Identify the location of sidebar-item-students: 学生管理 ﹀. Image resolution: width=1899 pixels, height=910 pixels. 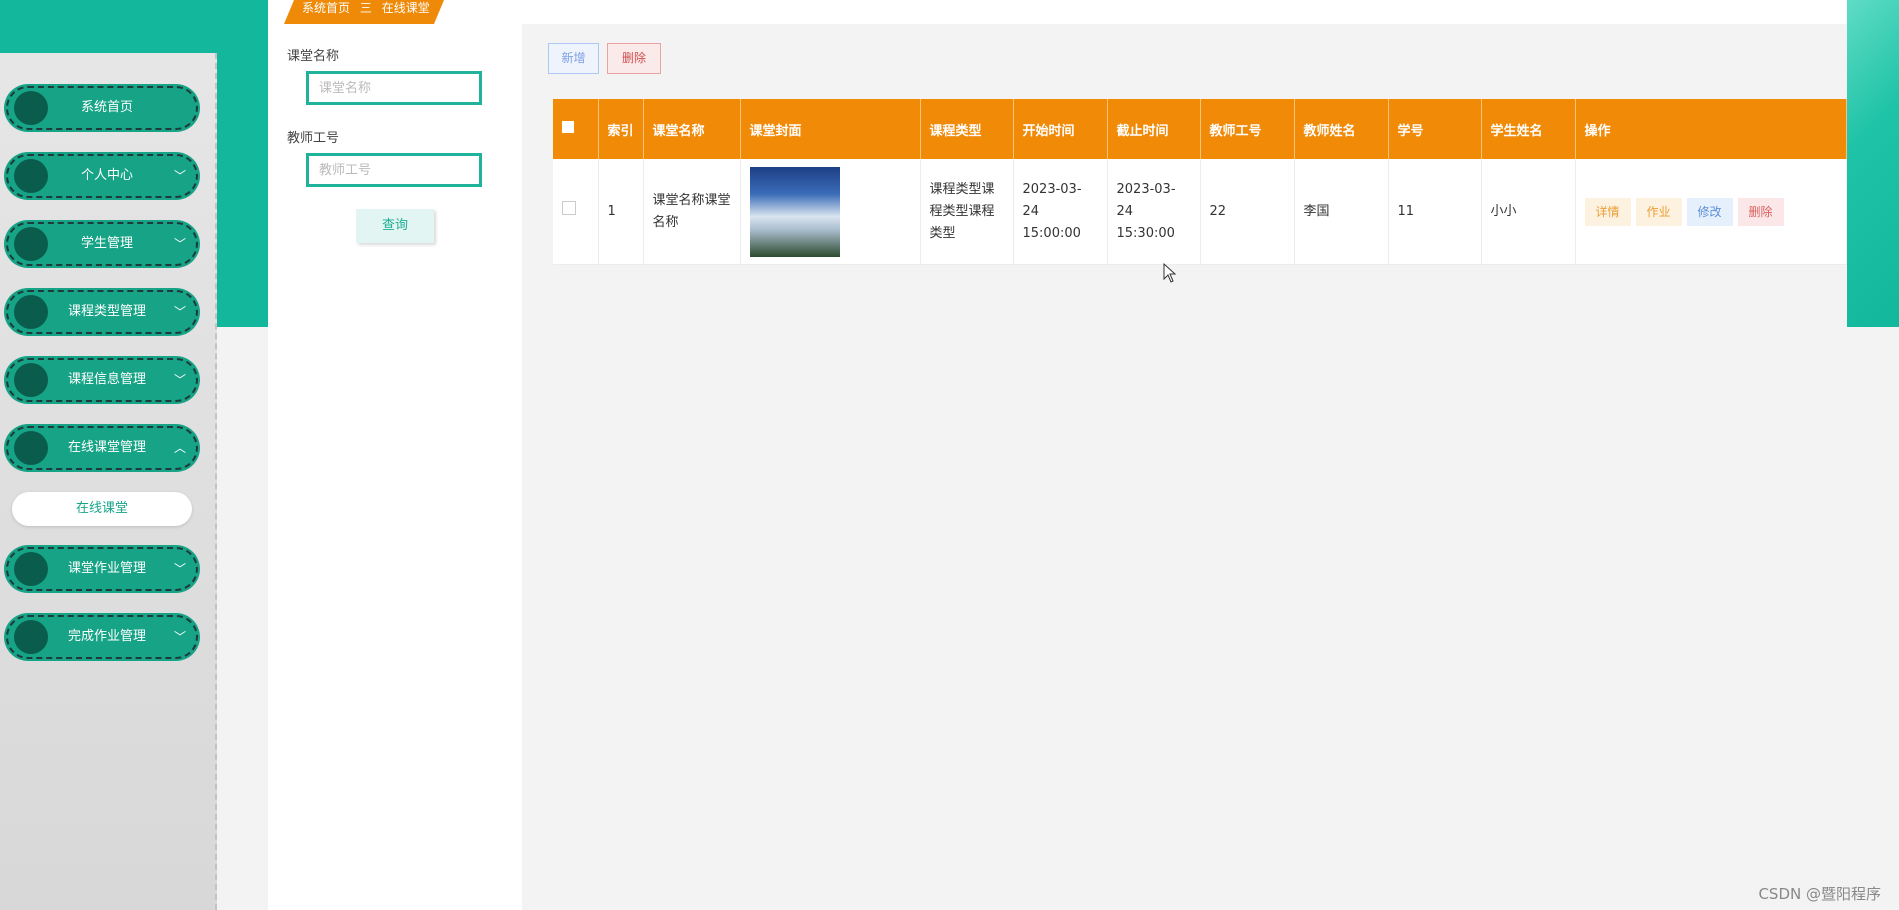
(102, 244).